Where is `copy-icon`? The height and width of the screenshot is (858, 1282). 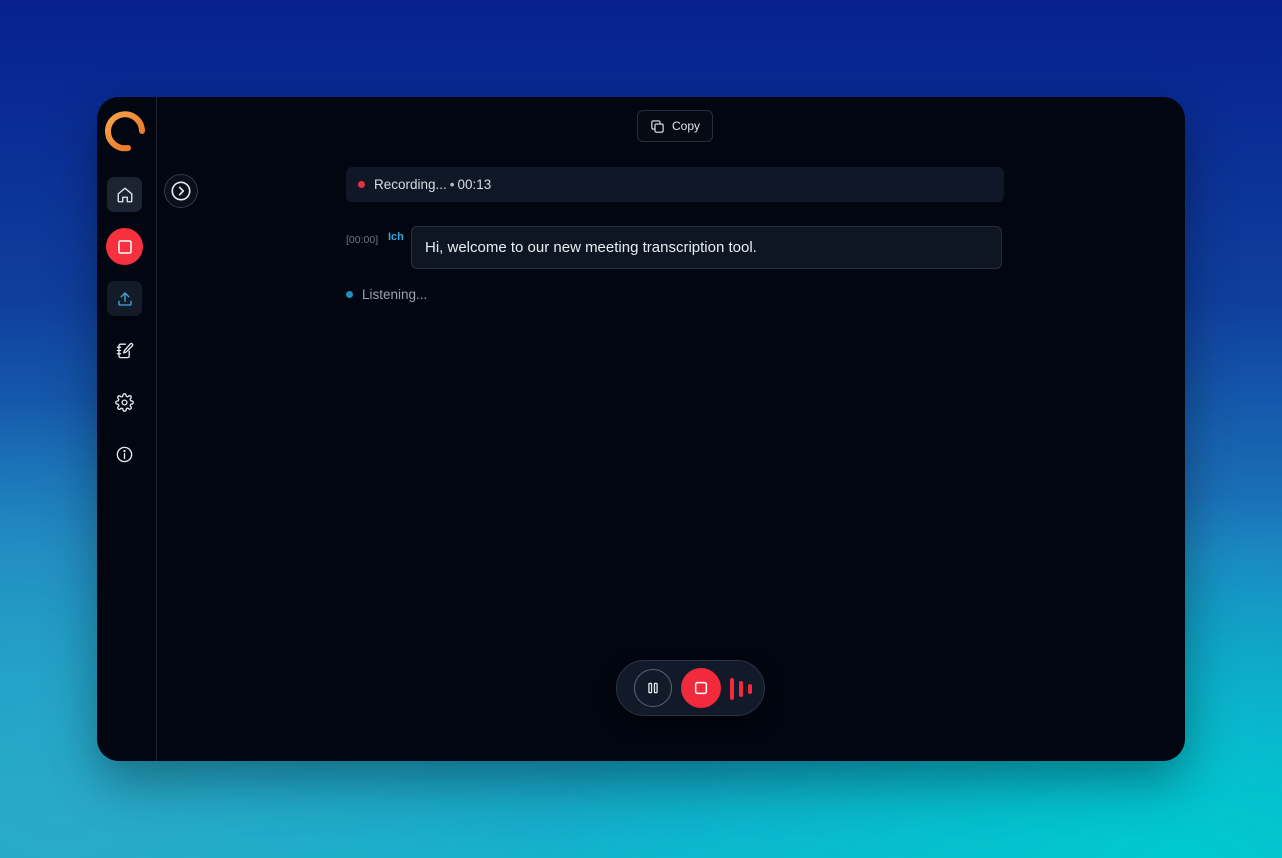
copy-icon is located at coordinates (657, 126).